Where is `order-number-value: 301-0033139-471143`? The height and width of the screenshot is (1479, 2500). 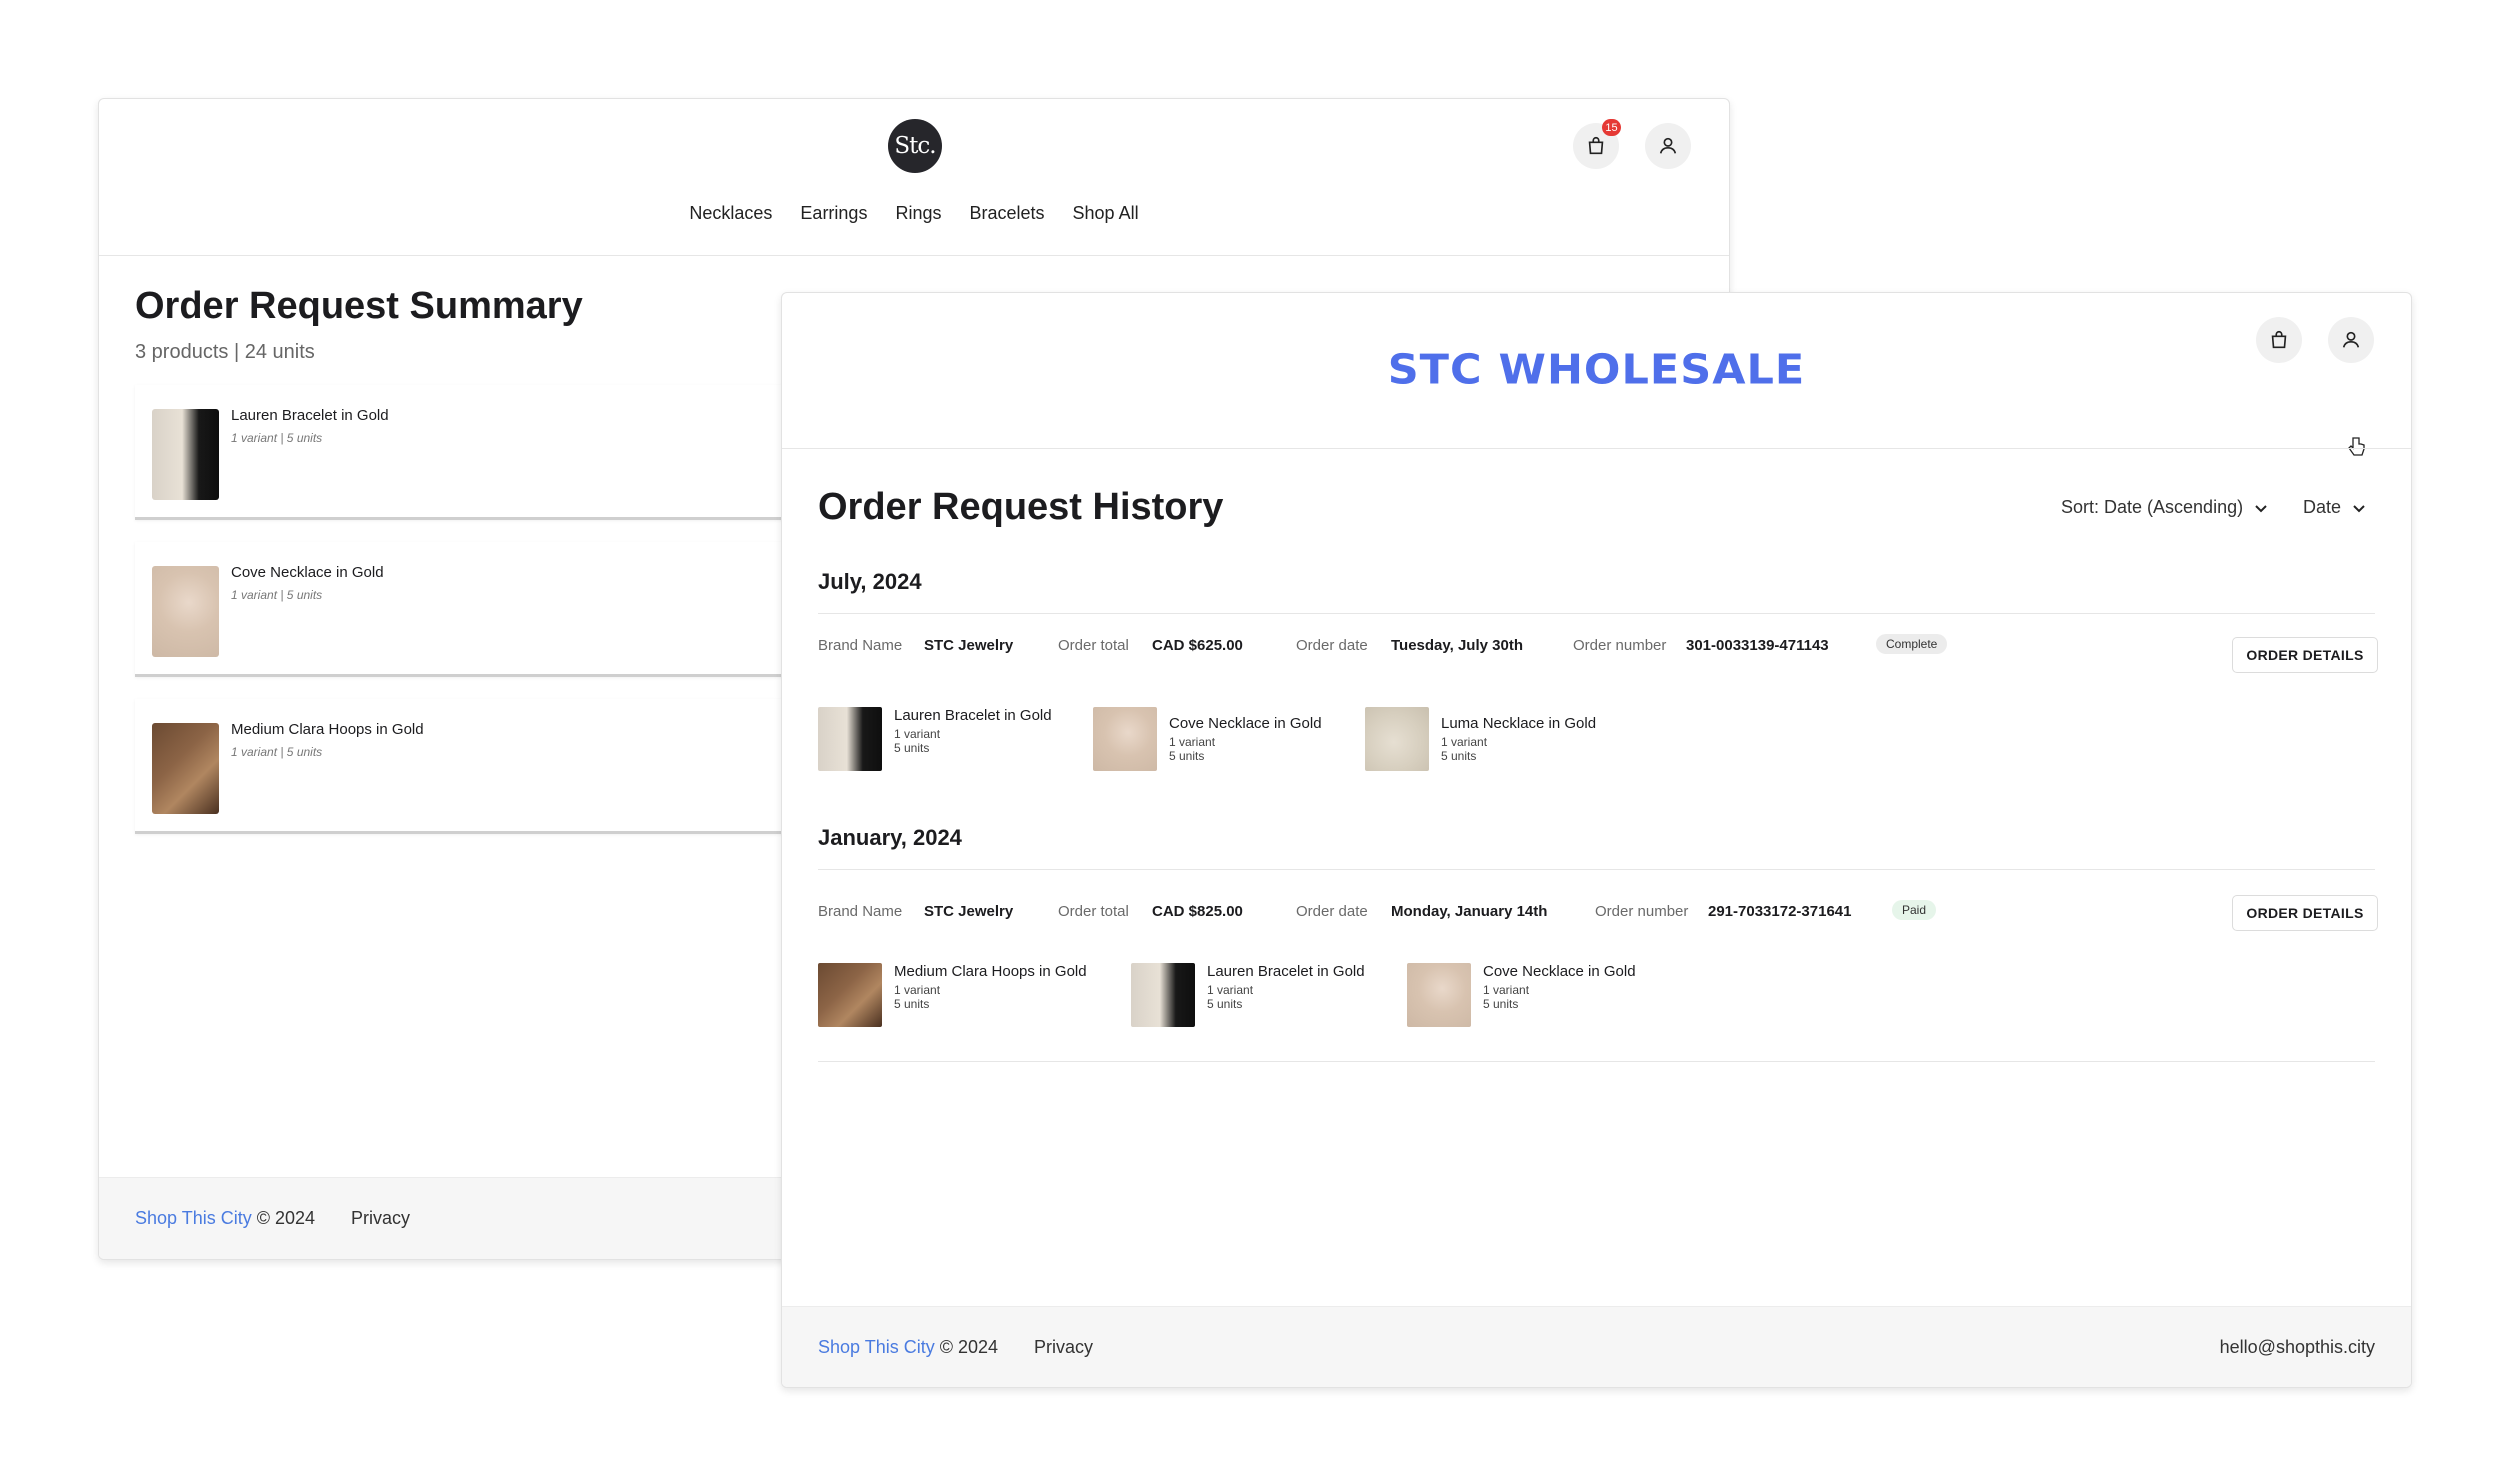 order-number-value: 301-0033139-471143 is located at coordinates (1757, 645).